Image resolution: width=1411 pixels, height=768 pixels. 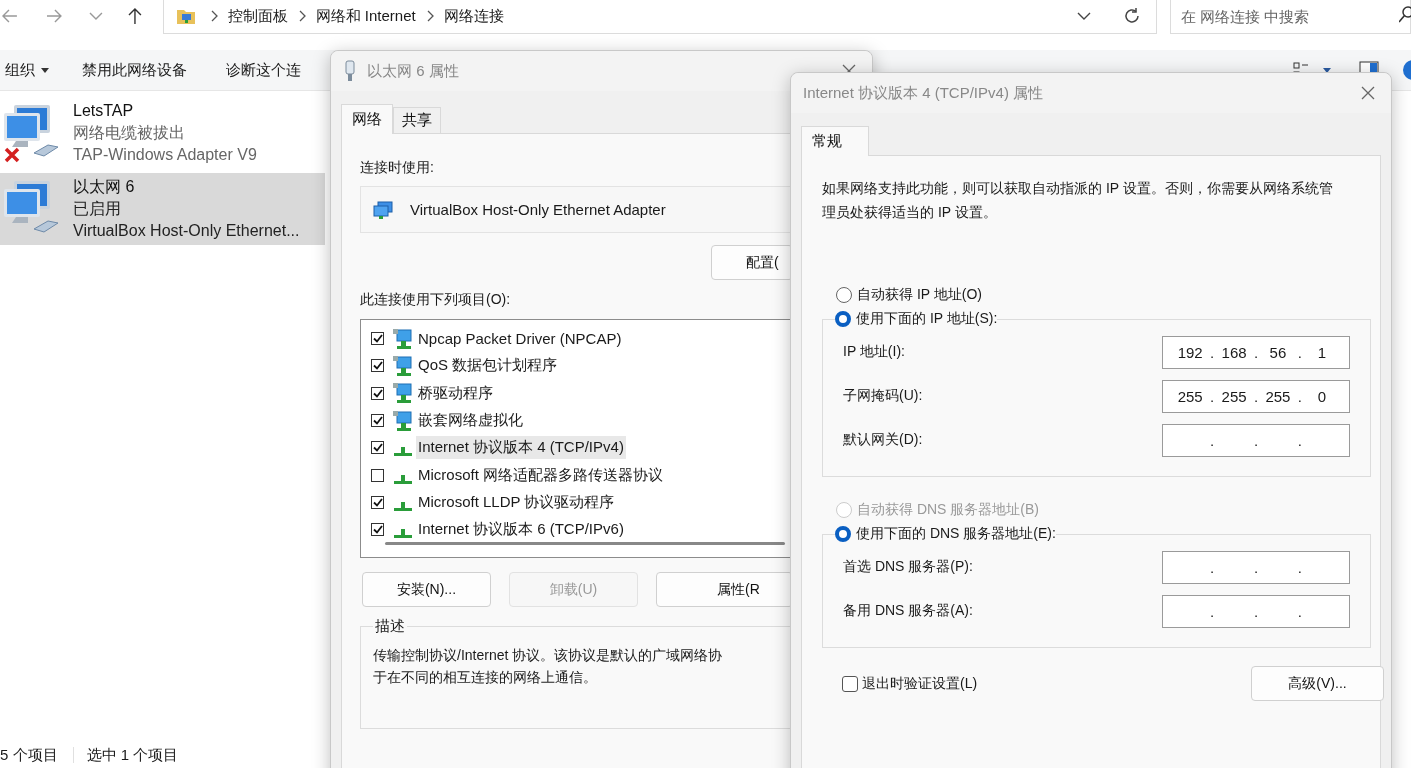 I want to click on list-item: 桥驱动程序, so click(x=455, y=393).